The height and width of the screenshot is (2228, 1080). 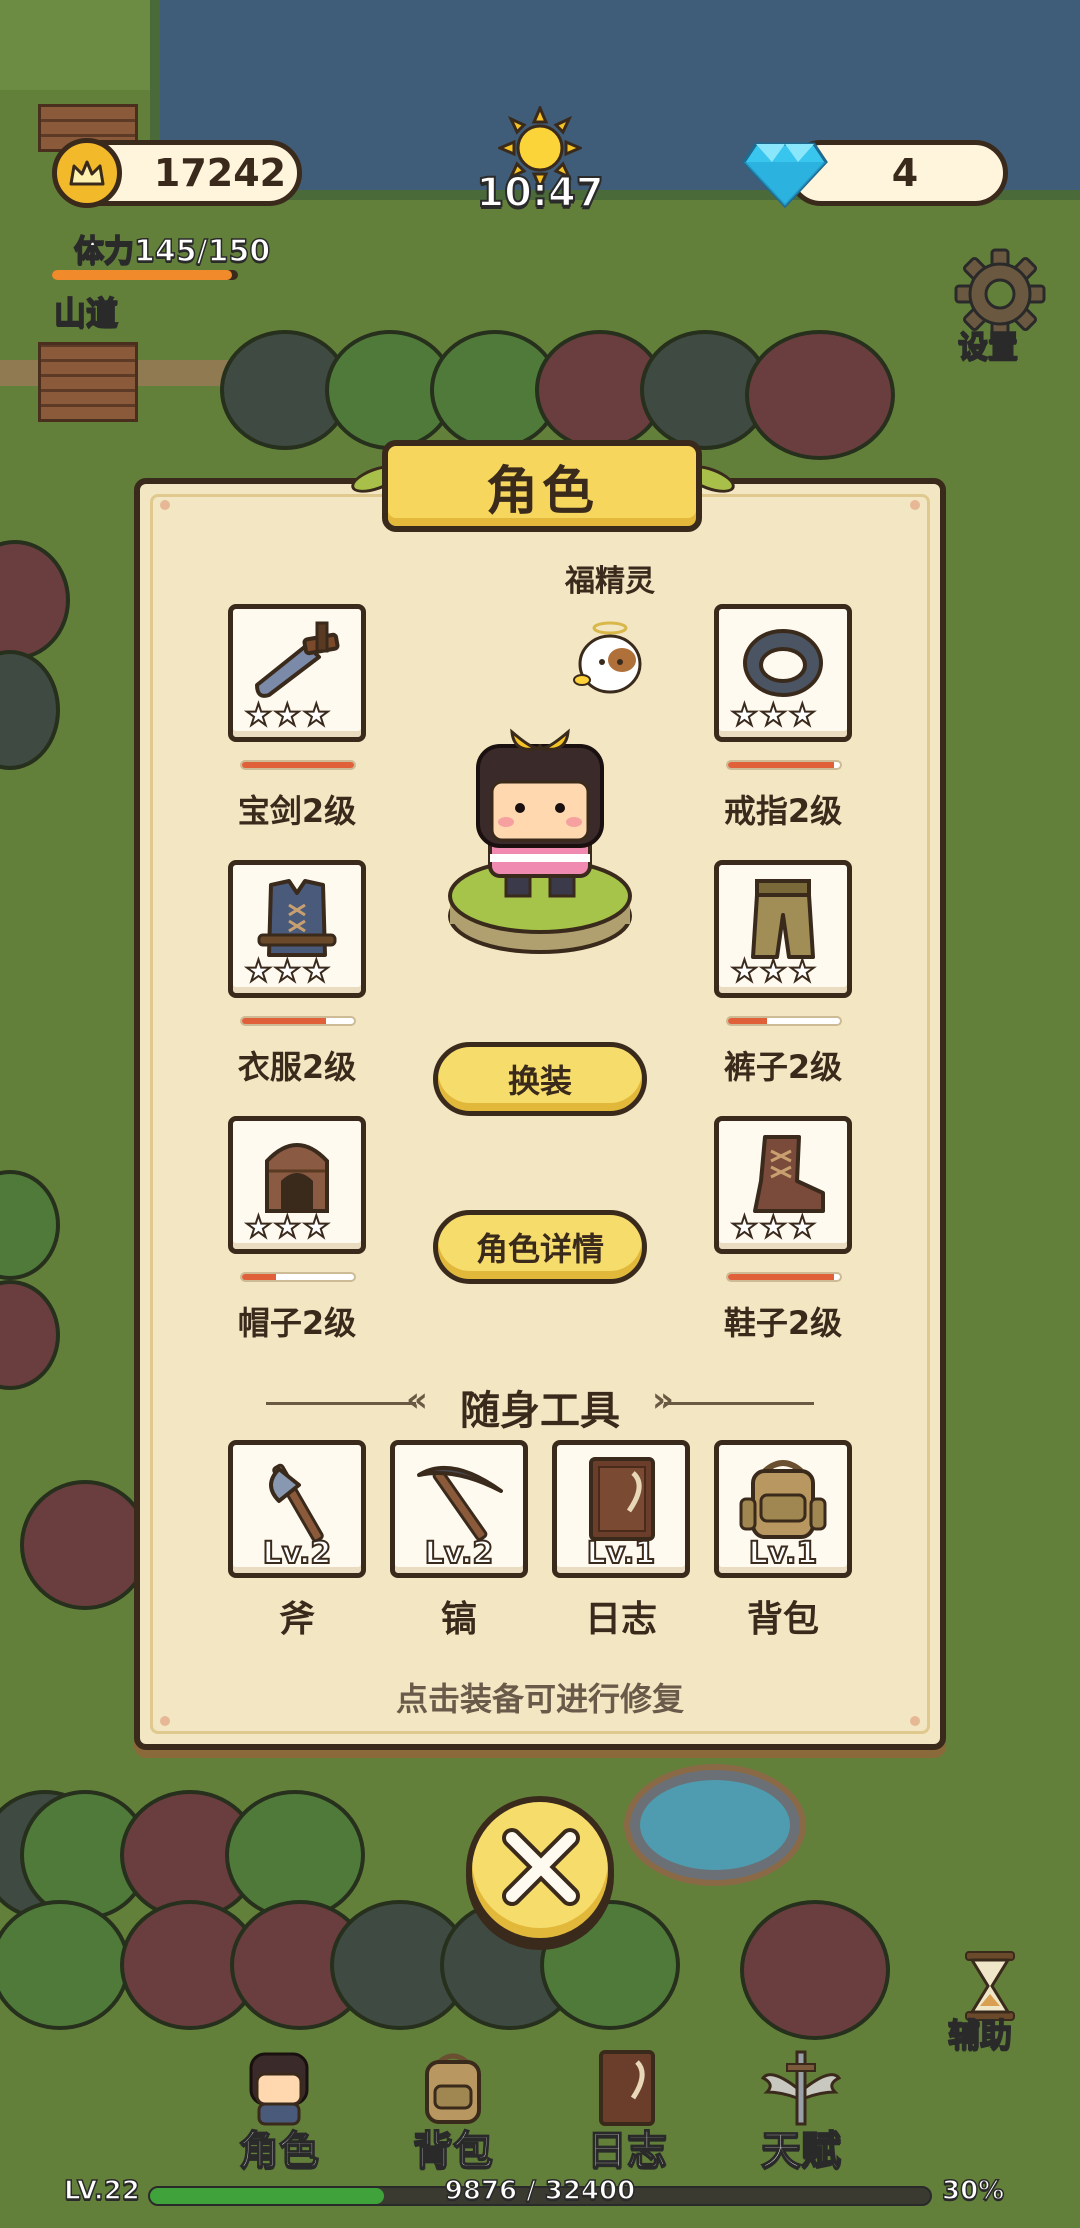 What do you see at coordinates (87, 173) in the screenshot?
I see `crown-coin-icon` at bounding box center [87, 173].